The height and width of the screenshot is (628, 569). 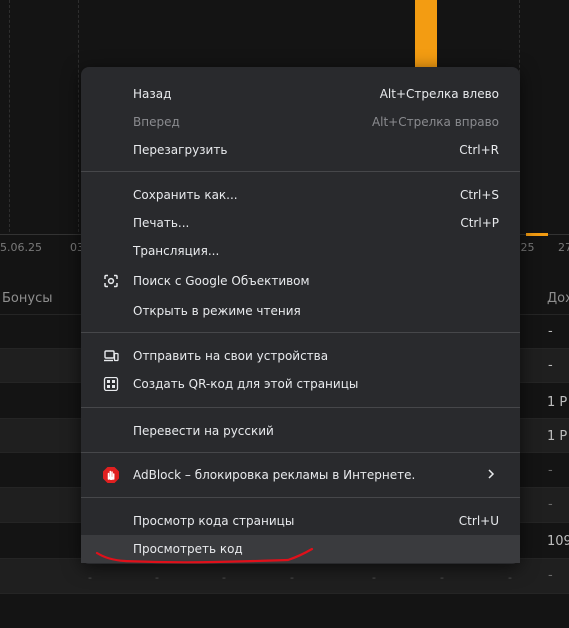 What do you see at coordinates (439, 94) in the screenshot?
I see `shortcut-label: Alt+Стрелка влево` at bounding box center [439, 94].